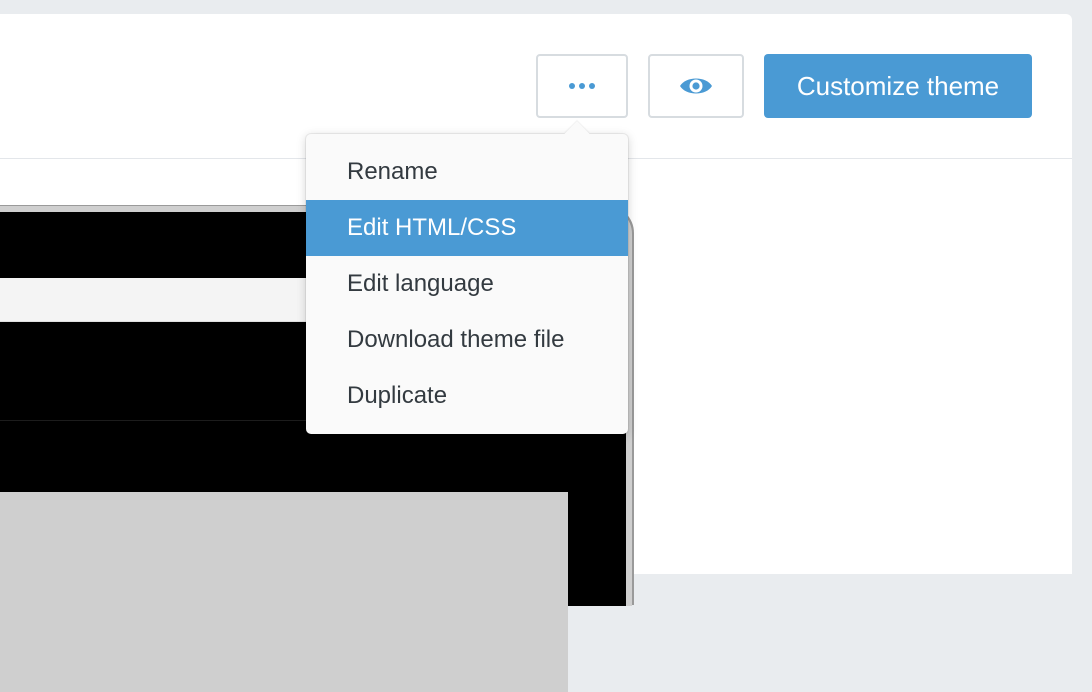 The width and height of the screenshot is (1092, 692). Describe the element at coordinates (467, 340) in the screenshot. I see `menu-item-download-theme-file: Download theme file` at that location.